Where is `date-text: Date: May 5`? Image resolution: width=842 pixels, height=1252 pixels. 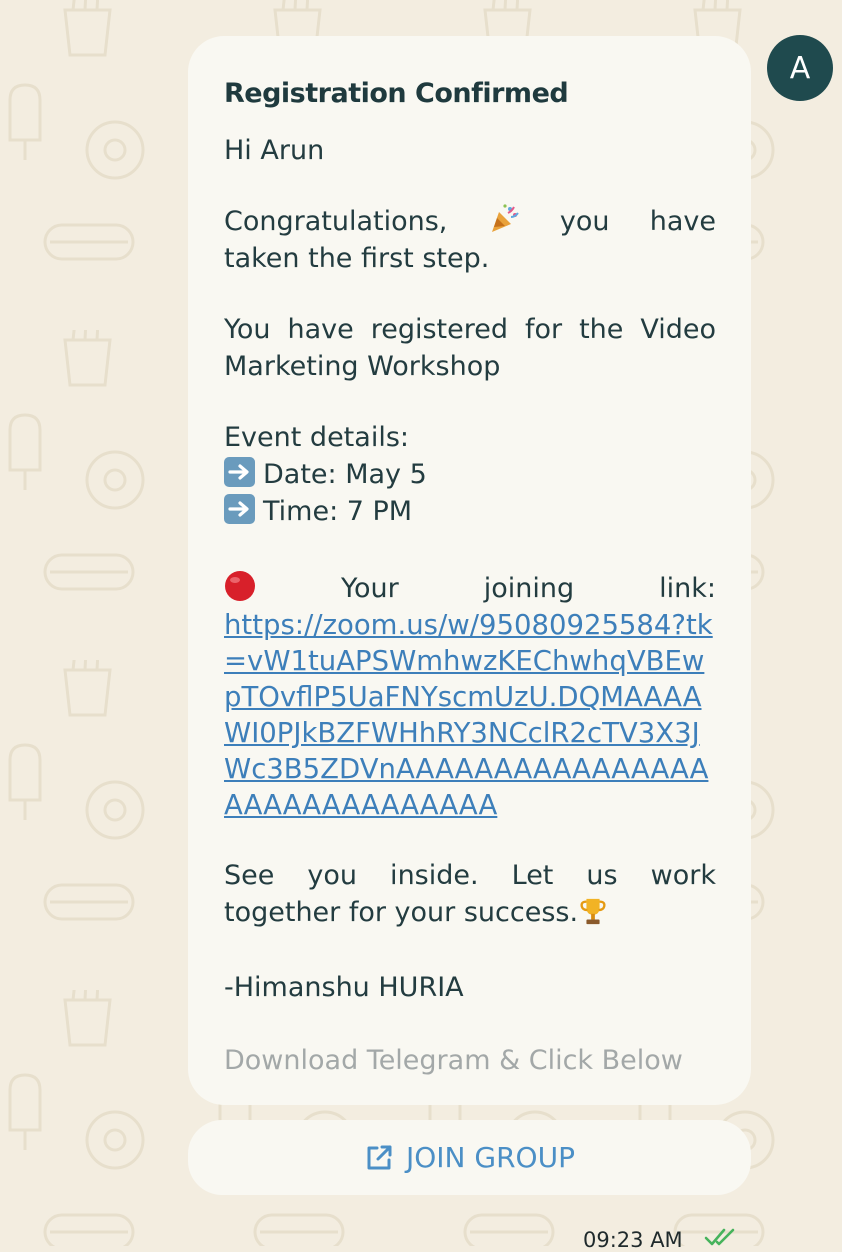
date-text: Date: May 5 is located at coordinates (345, 474).